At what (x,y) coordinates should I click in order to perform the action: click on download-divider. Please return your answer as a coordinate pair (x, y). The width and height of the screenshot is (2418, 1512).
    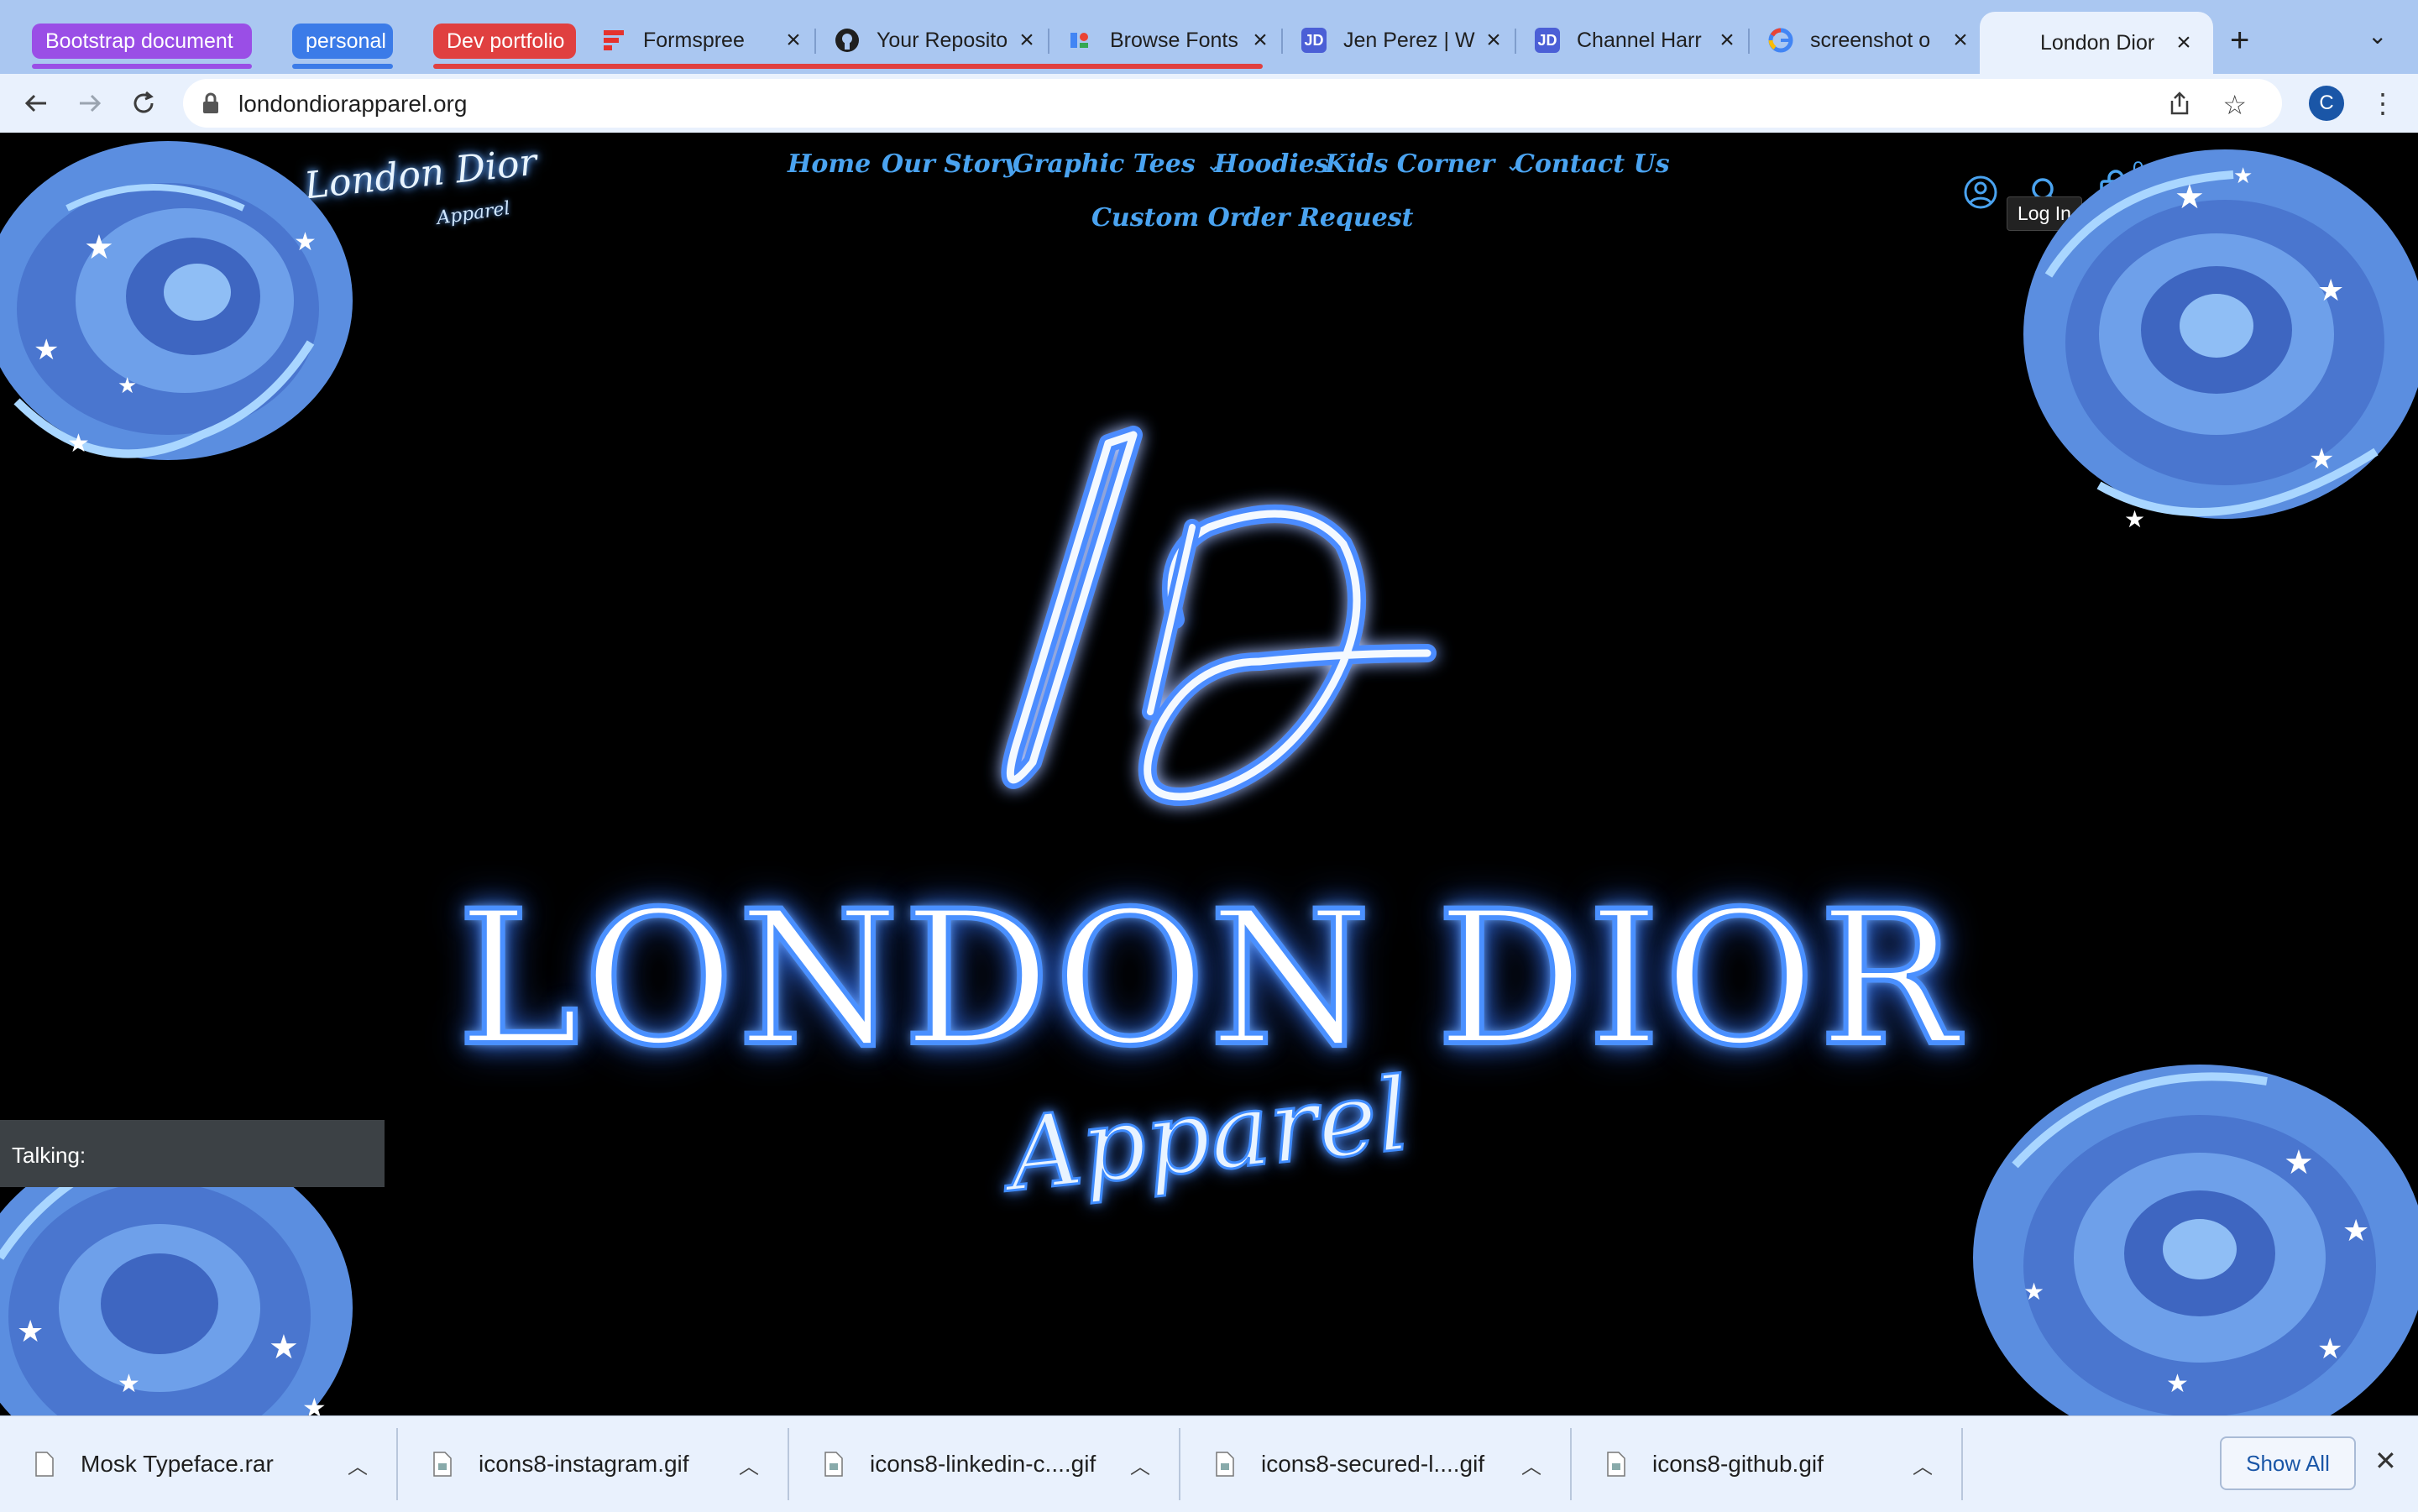
    Looking at the image, I should click on (1962, 1464).